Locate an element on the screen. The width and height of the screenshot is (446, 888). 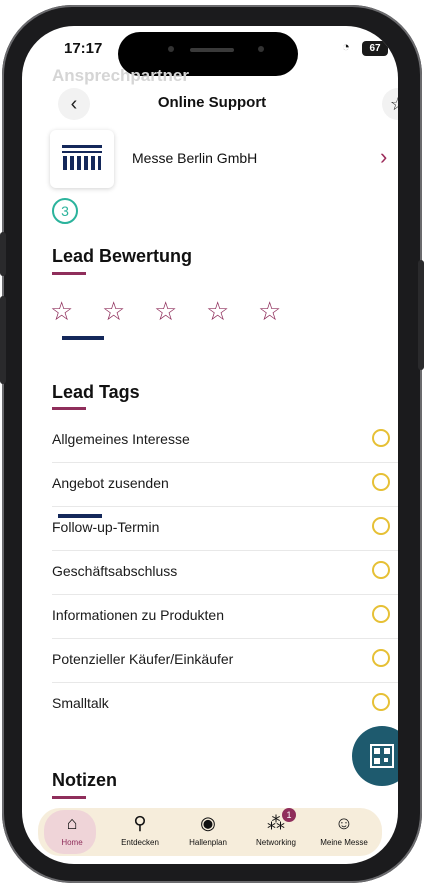
messe-logo-icon is located at coordinates (82, 157).